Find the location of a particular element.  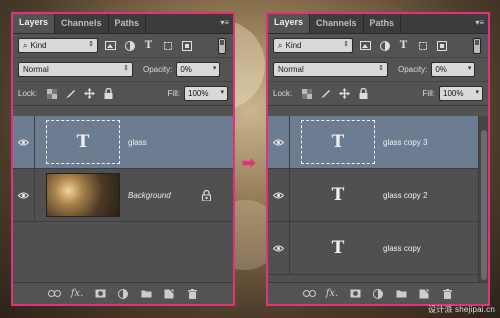

layers-scrollbar is located at coordinates (483, 199).